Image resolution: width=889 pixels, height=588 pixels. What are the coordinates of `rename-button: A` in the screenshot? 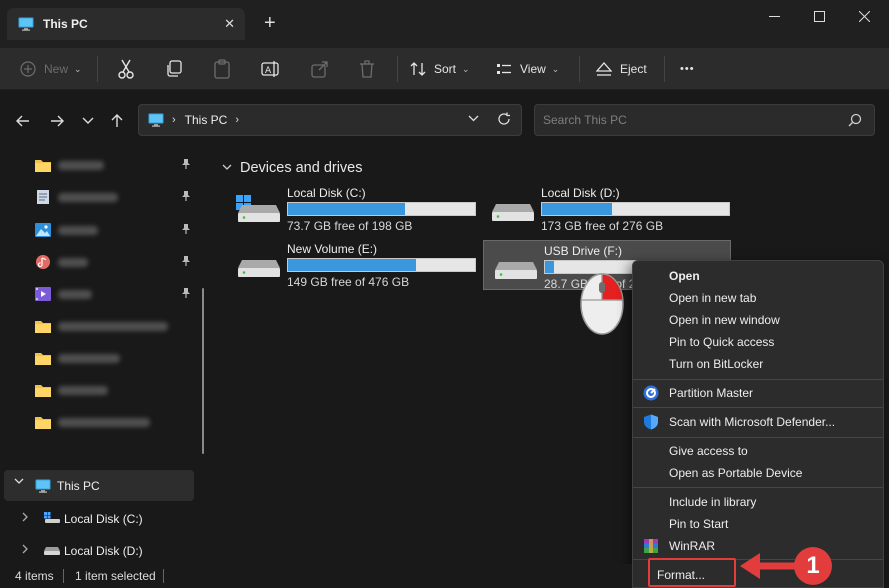 It's located at (270, 69).